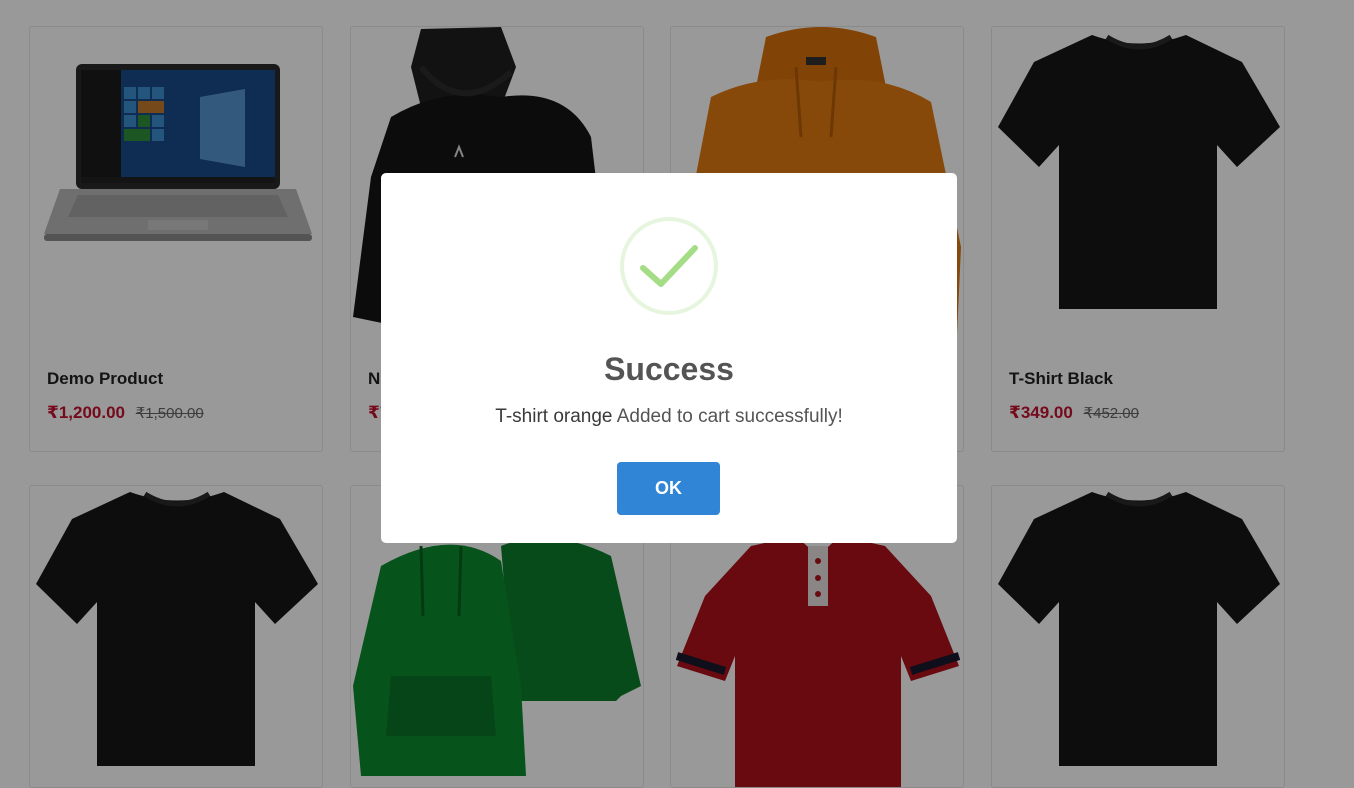 The image size is (1354, 788). I want to click on success-check-icon, so click(669, 266).